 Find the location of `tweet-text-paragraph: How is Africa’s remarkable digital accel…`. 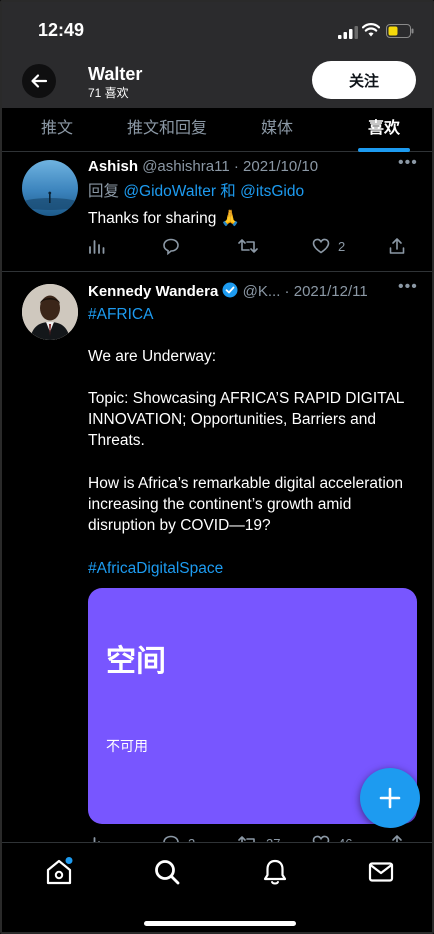

tweet-text-paragraph: How is Africa’s remarkable digital accel… is located at coordinates (246, 504).